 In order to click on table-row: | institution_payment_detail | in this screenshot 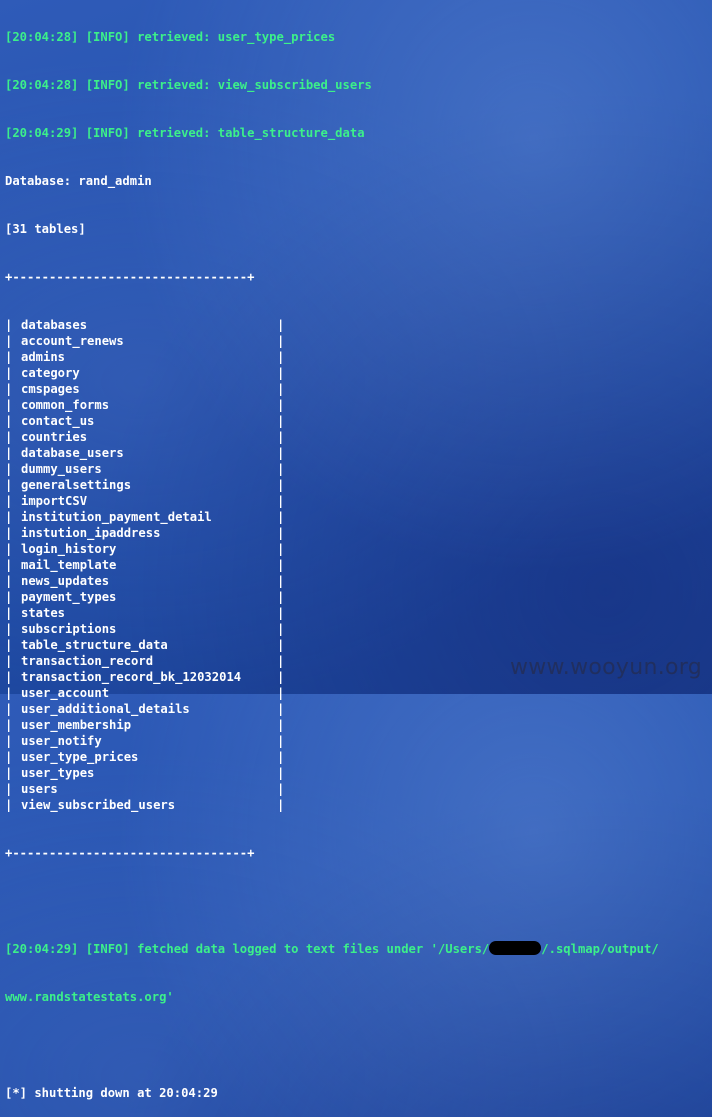, I will do `click(358, 517)`.